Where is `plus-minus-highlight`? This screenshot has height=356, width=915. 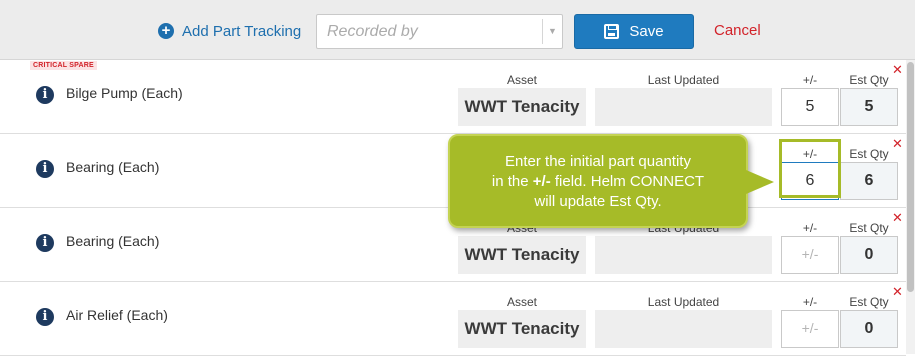 plus-minus-highlight is located at coordinates (810, 168).